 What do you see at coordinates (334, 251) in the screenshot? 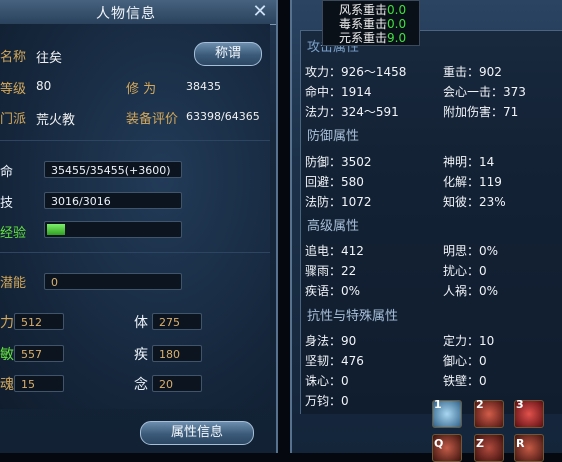
I see `advanced-stat: 追电：412` at bounding box center [334, 251].